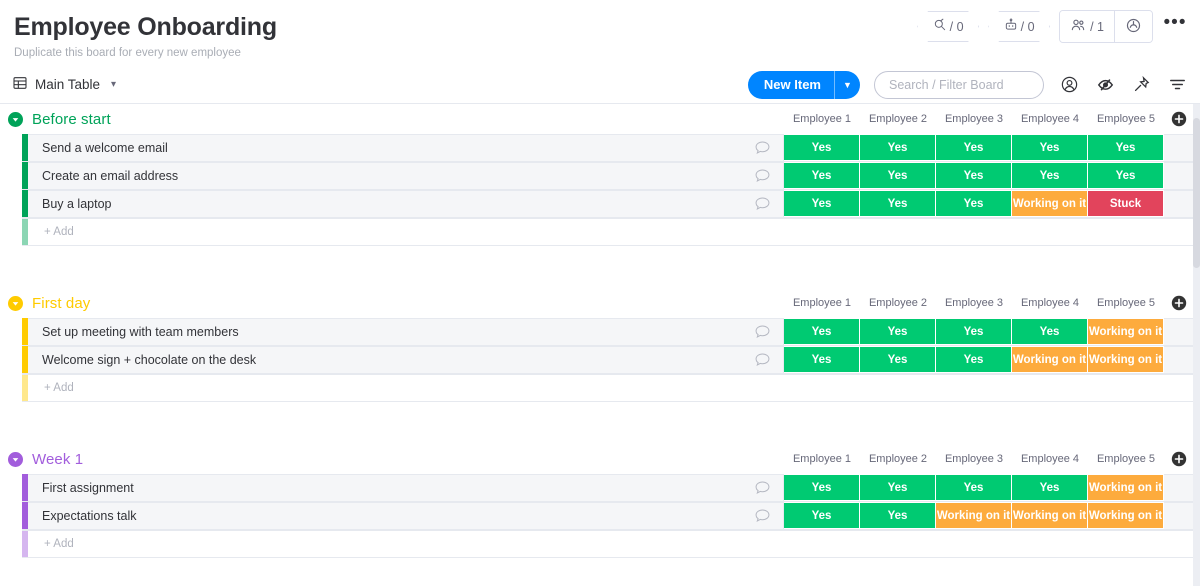 This screenshot has width=1200, height=586. What do you see at coordinates (113, 84) in the screenshot?
I see `chevron-down-icon: ▾` at bounding box center [113, 84].